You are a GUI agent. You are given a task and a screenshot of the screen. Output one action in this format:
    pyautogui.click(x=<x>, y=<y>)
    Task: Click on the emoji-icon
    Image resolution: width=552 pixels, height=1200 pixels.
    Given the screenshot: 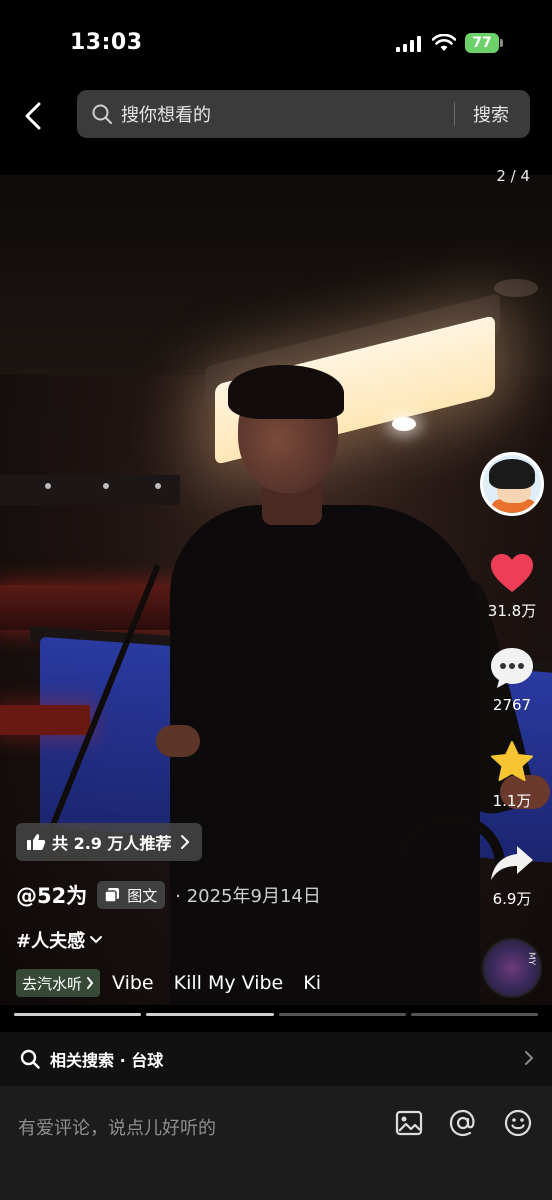 What is the action you would take?
    pyautogui.click(x=518, y=1123)
    